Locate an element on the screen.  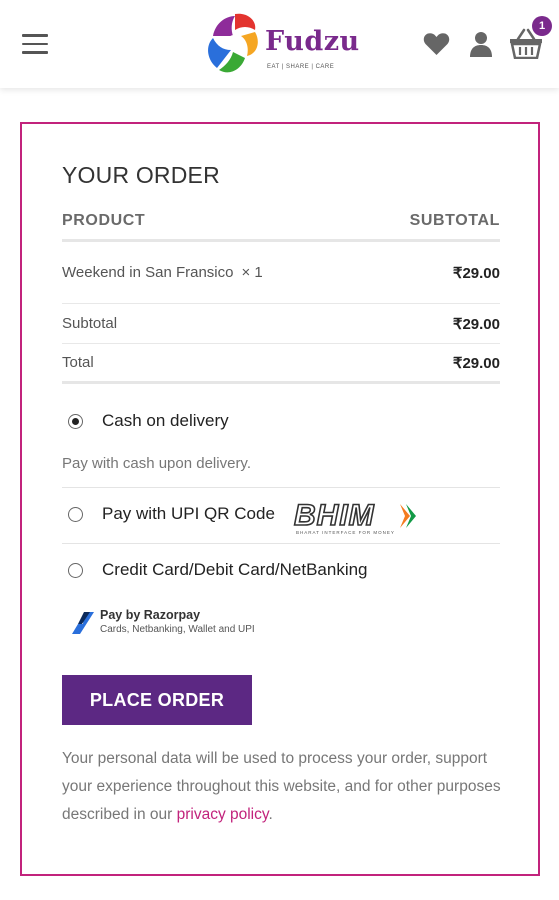
cod-description: Pay with cash upon delivery. is located at coordinates (156, 463).